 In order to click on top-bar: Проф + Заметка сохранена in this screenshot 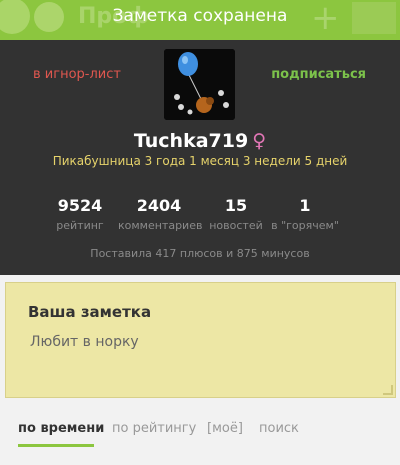, I will do `click(200, 20)`.